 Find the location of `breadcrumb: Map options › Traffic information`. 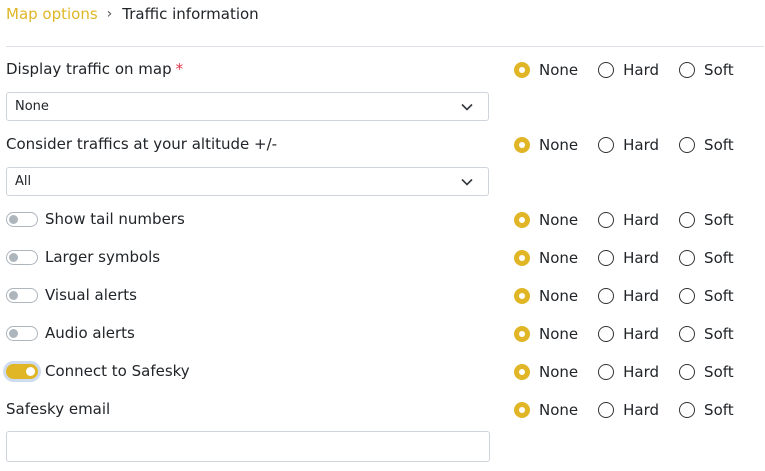

breadcrumb: Map options › Traffic information is located at coordinates (132, 14).